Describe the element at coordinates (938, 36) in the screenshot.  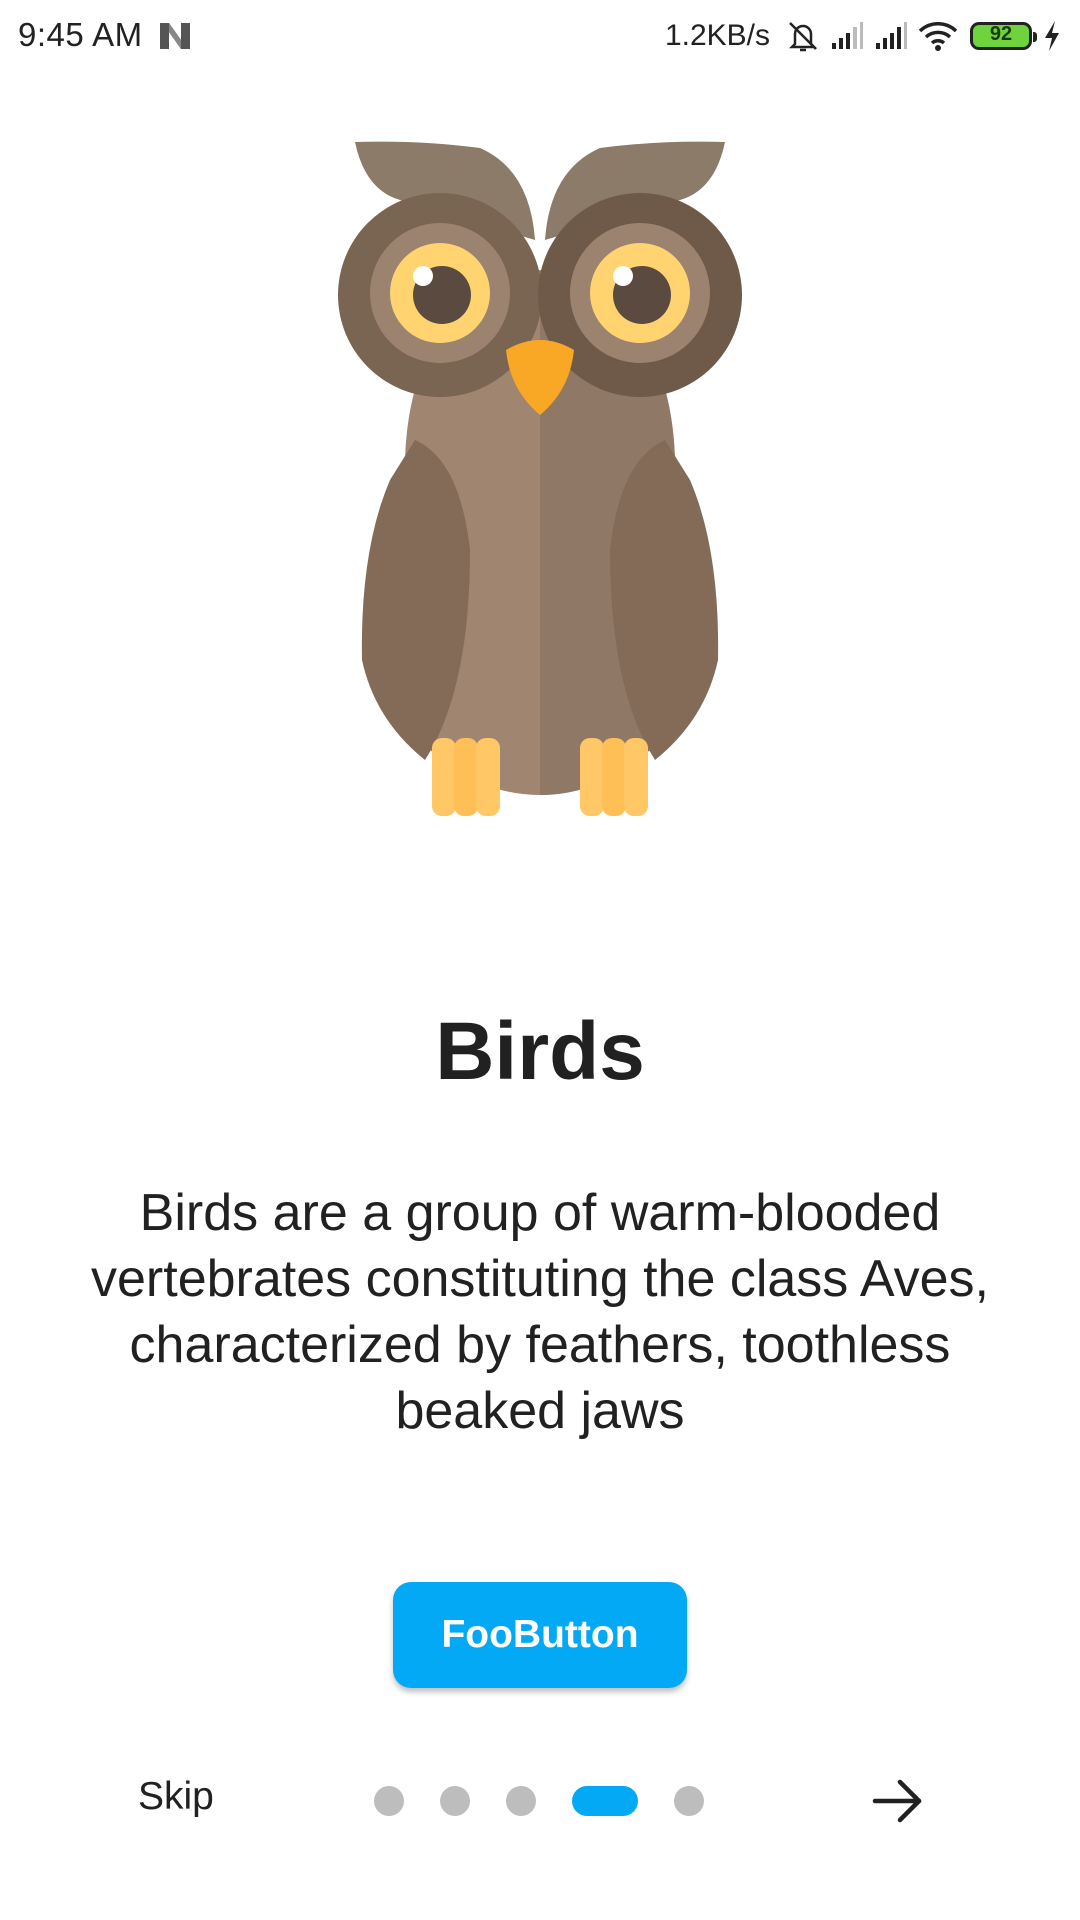
I see `wifi-icon` at that location.